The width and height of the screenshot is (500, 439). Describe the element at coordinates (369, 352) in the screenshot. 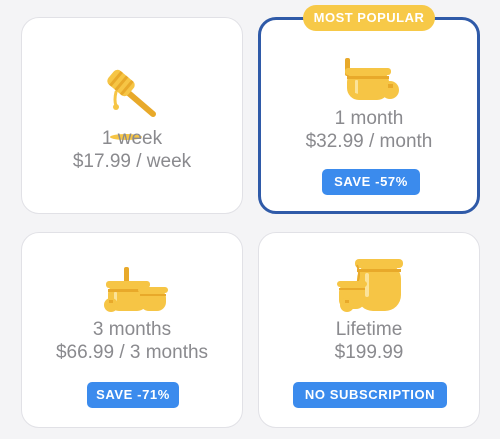

I see `plan-price: $199.99` at that location.